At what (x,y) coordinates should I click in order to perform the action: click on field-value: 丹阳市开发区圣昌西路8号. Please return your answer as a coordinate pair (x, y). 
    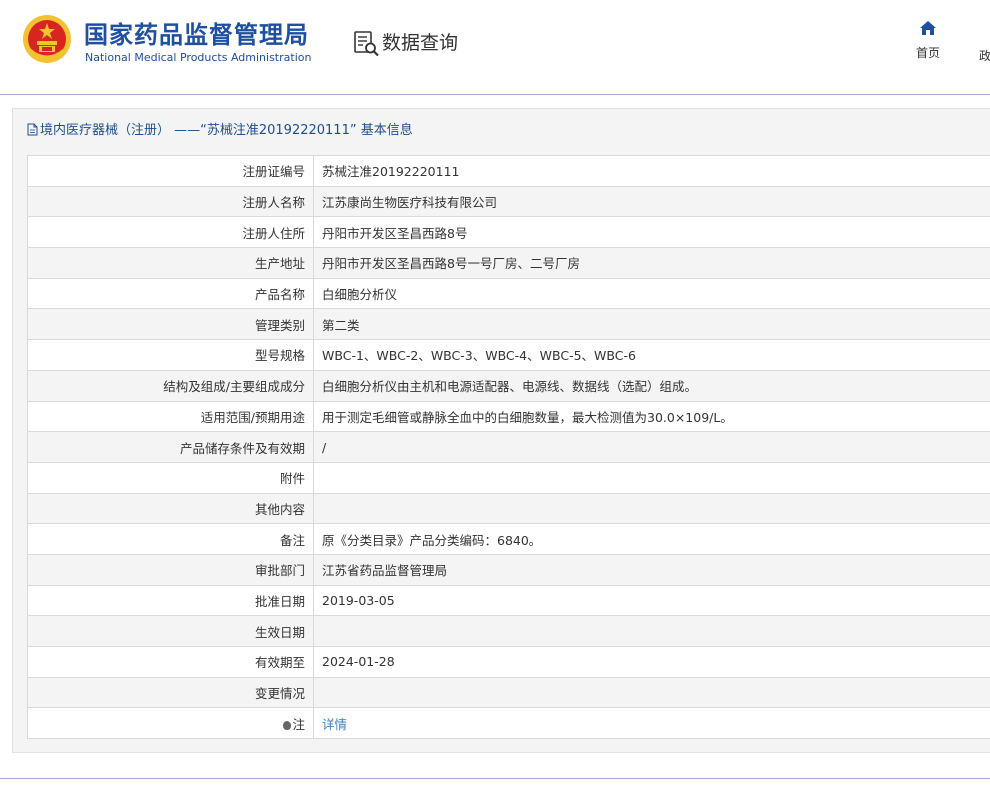
    Looking at the image, I should click on (651, 232).